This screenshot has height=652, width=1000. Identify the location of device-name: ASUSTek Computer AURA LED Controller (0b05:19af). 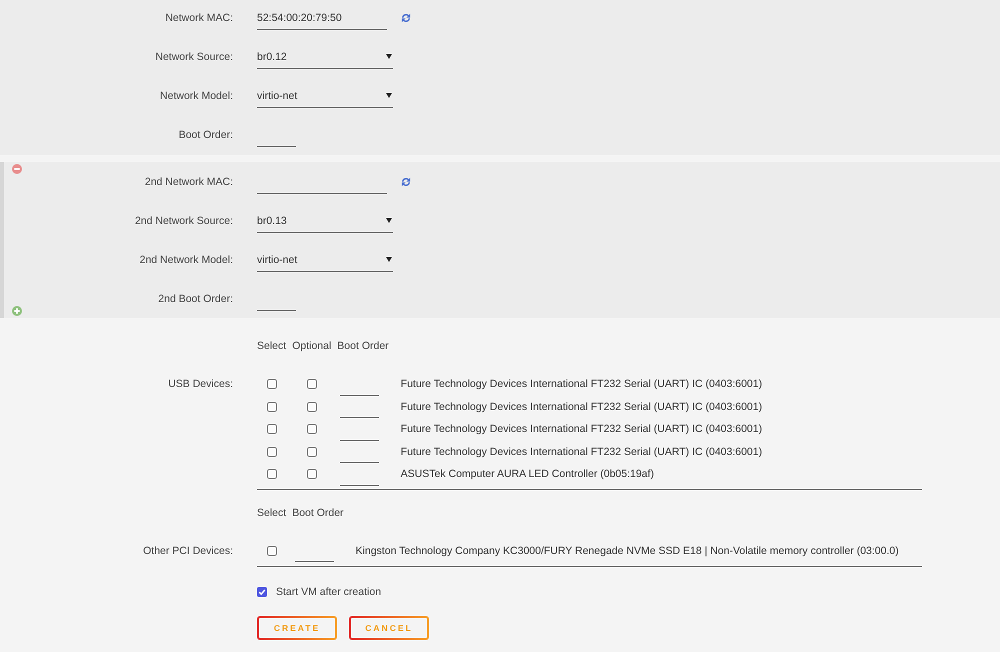
(527, 474).